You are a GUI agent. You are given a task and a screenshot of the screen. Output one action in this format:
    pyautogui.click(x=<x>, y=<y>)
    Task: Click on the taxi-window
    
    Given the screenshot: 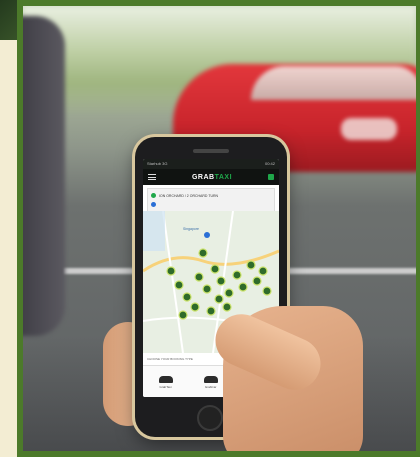 What is the action you would take?
    pyautogui.click(x=333, y=83)
    